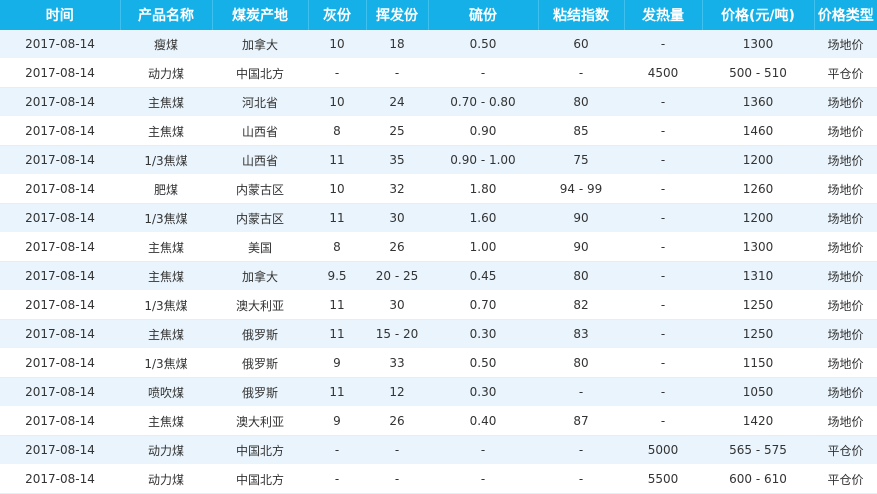 The height and width of the screenshot is (494, 877). Describe the element at coordinates (758, 189) in the screenshot. I see `cell-price: 1260` at that location.